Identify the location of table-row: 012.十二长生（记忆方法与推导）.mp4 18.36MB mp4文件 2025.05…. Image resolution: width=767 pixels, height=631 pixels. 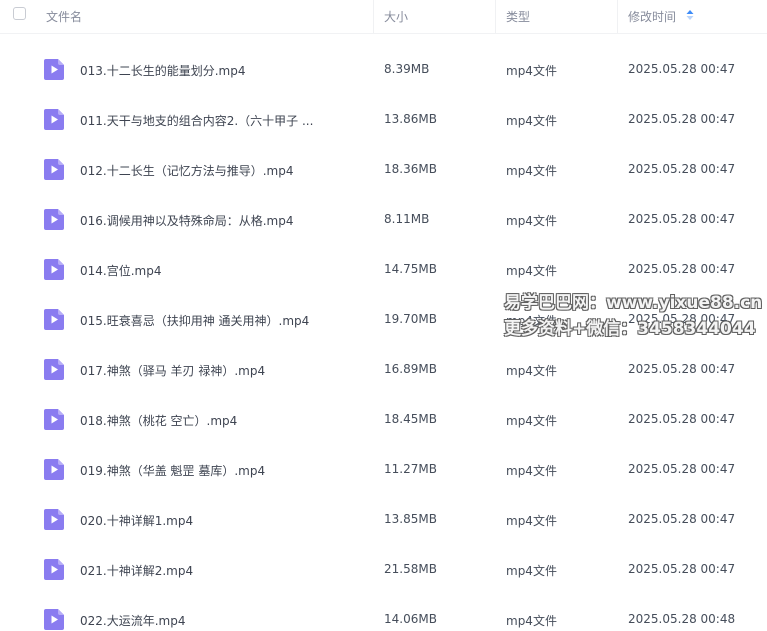
(383, 173).